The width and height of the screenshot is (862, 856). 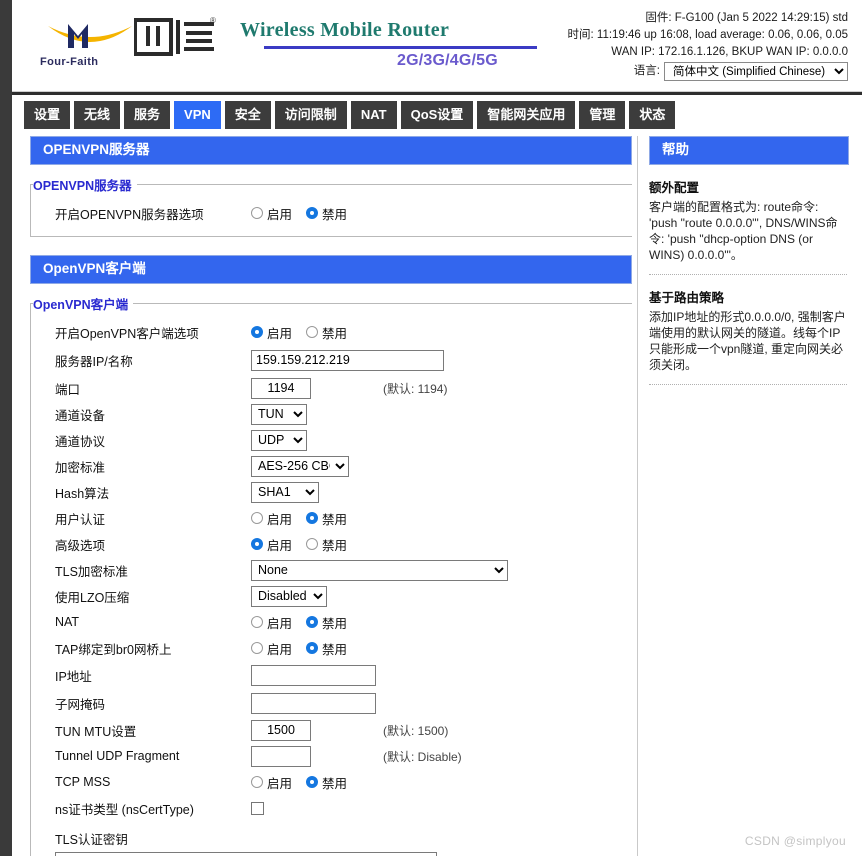 I want to click on nscerttype-checkbox, so click(x=257, y=808).